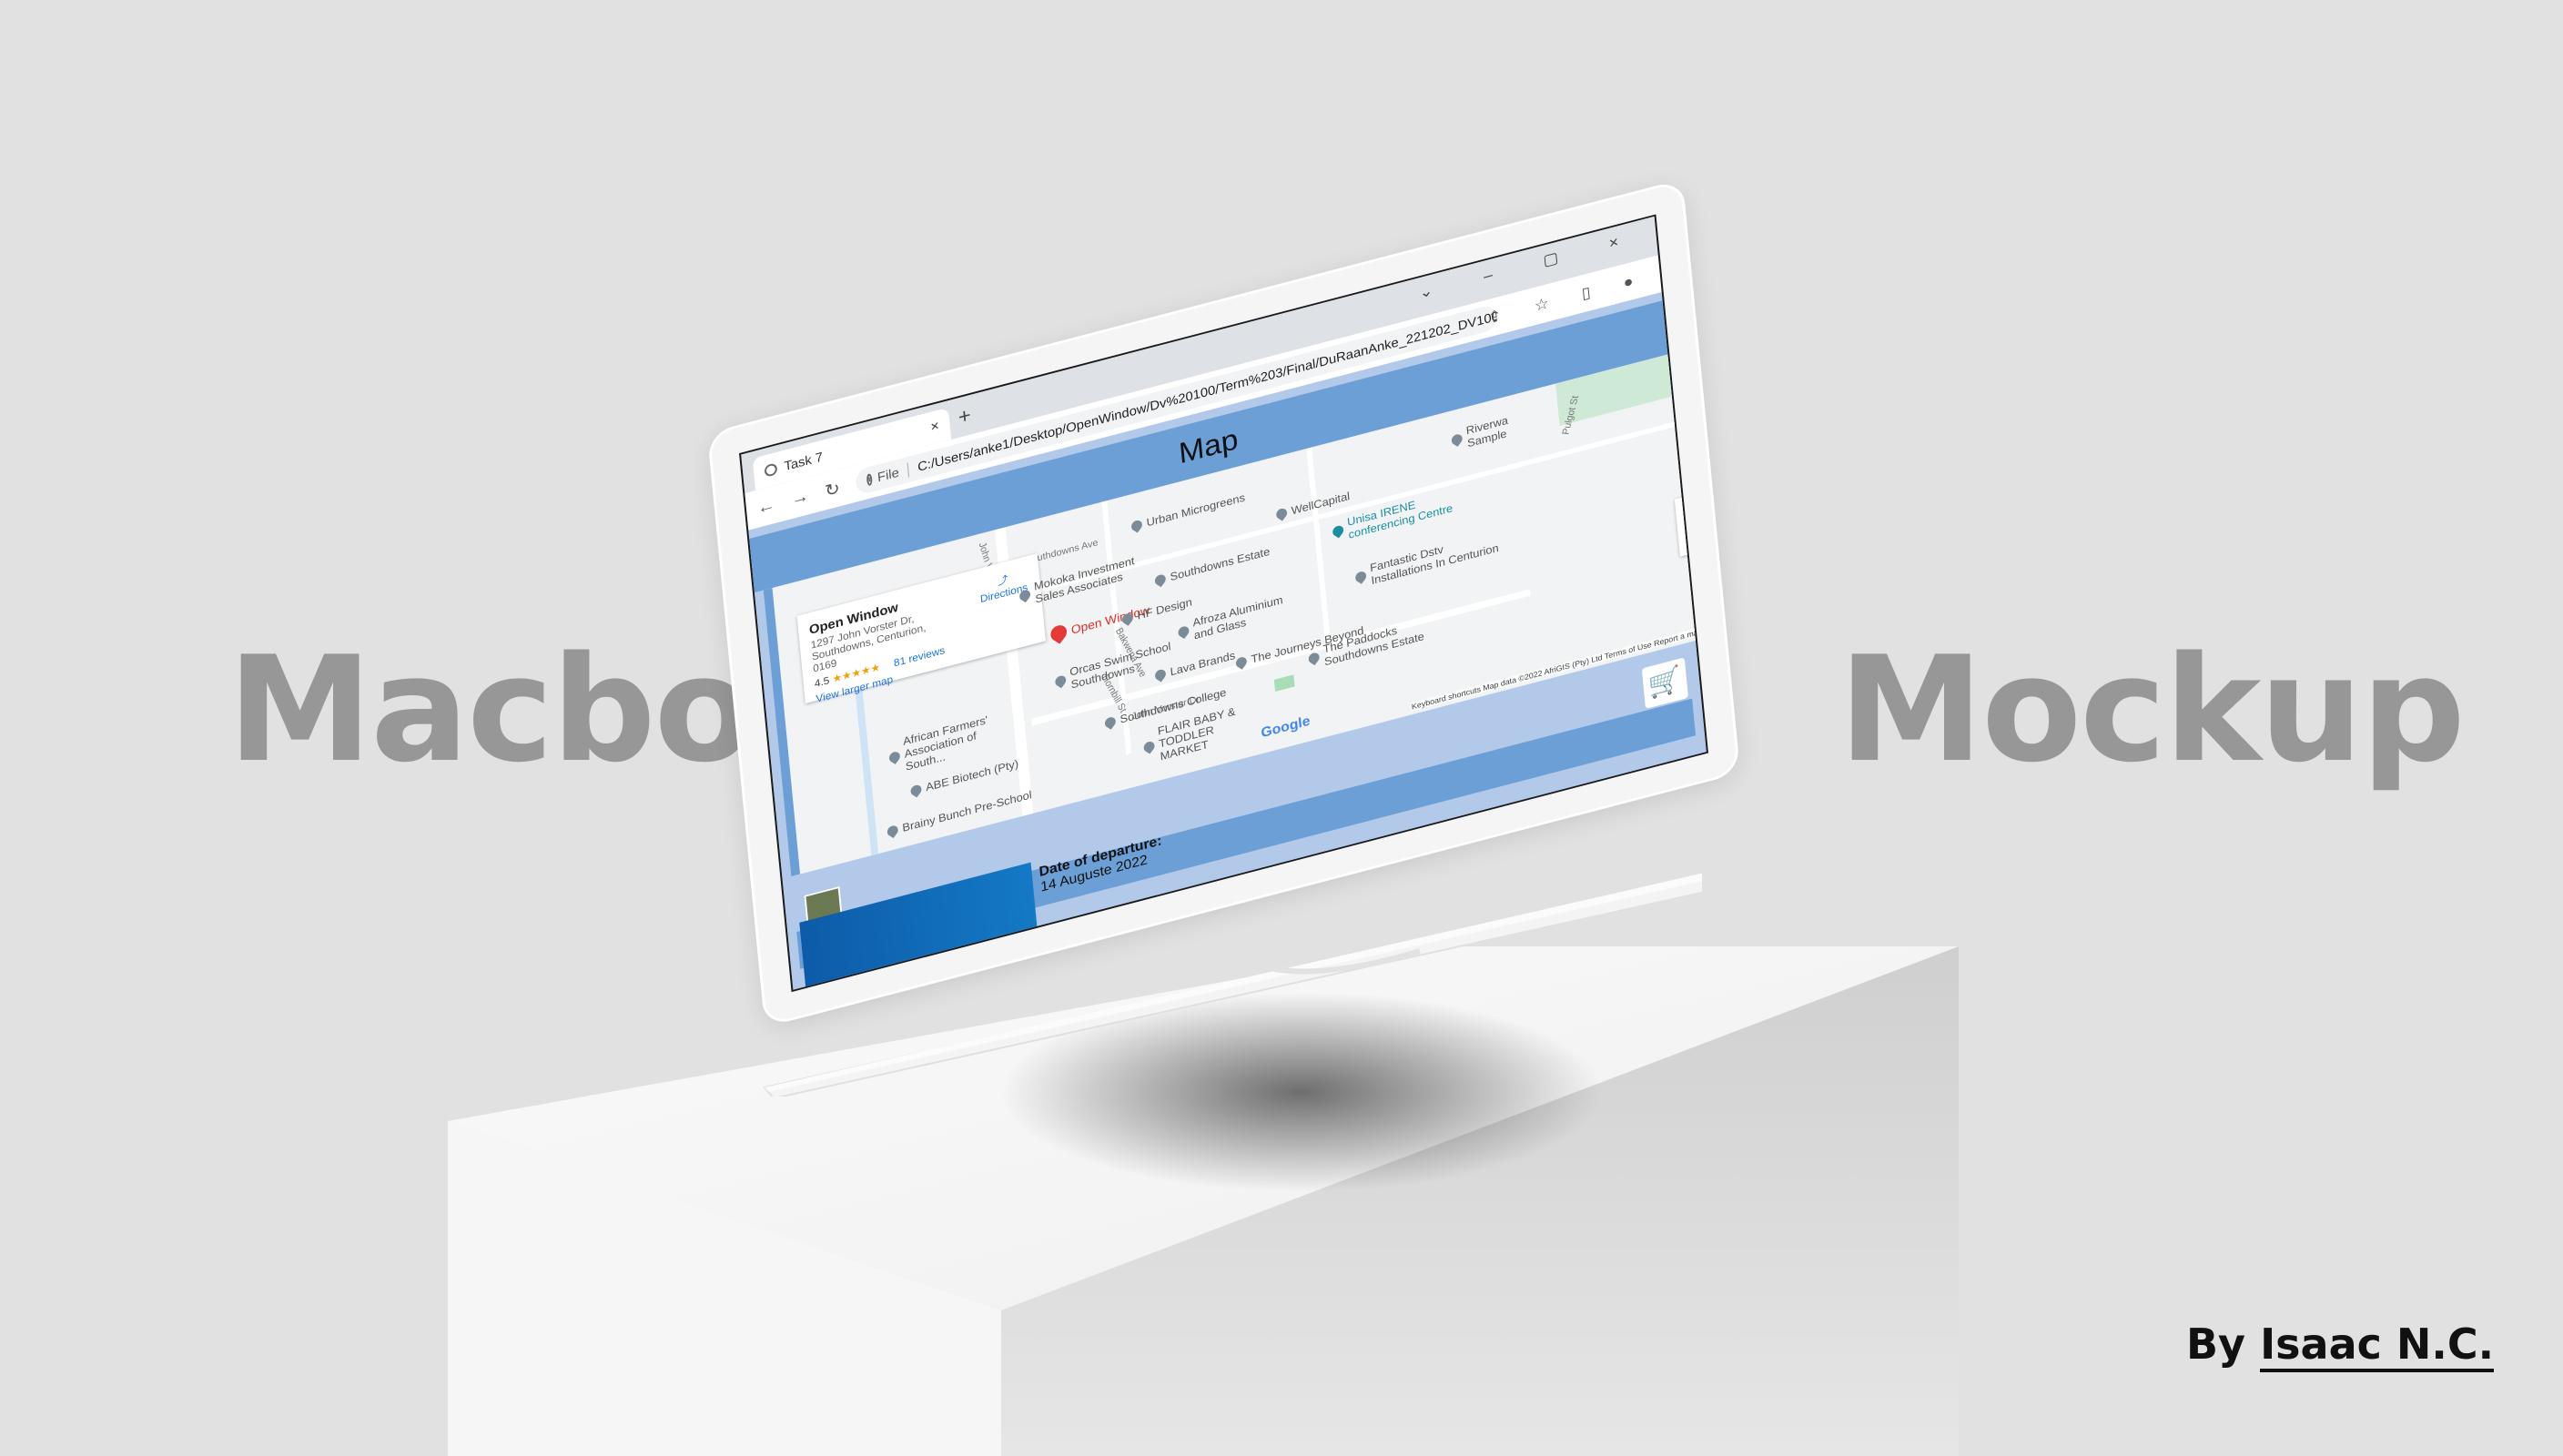 This screenshot has width=2563, height=1456. Describe the element at coordinates (2377, 1346) in the screenshot. I see `credit-name: Isaac N.C.` at that location.